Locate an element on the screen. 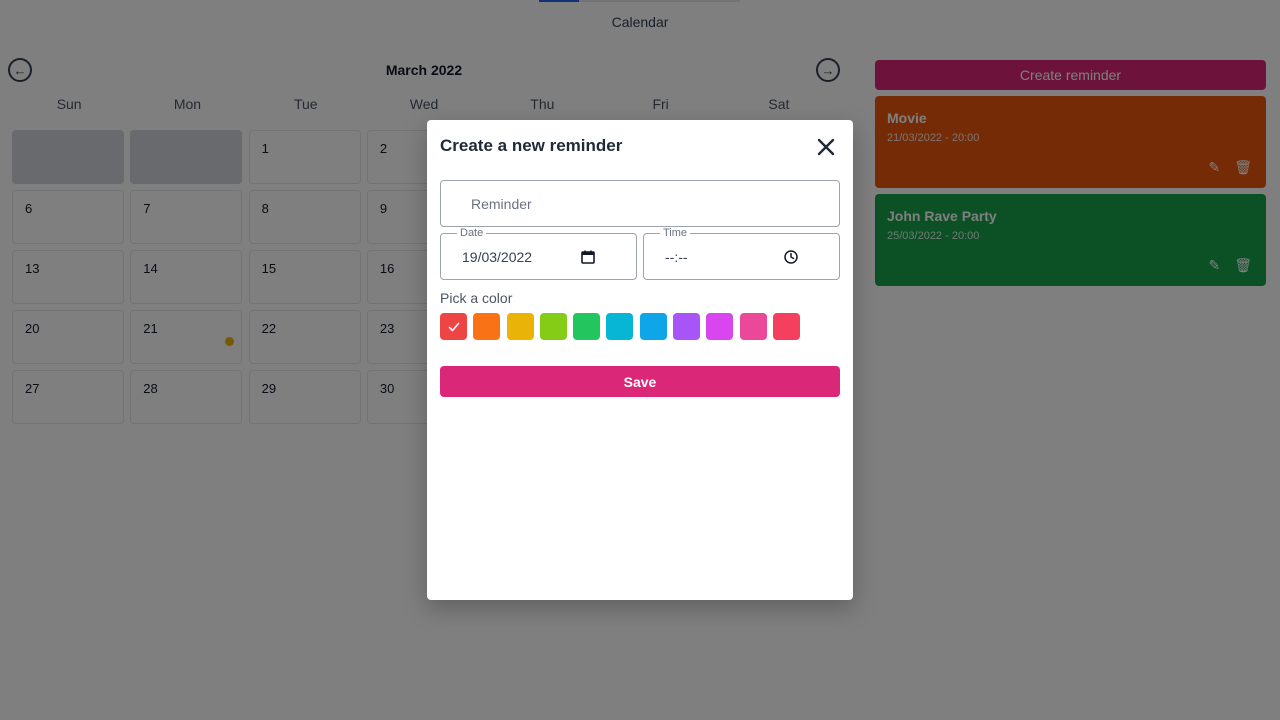 The width and height of the screenshot is (1280, 720). reminder-input is located at coordinates (640, 203).